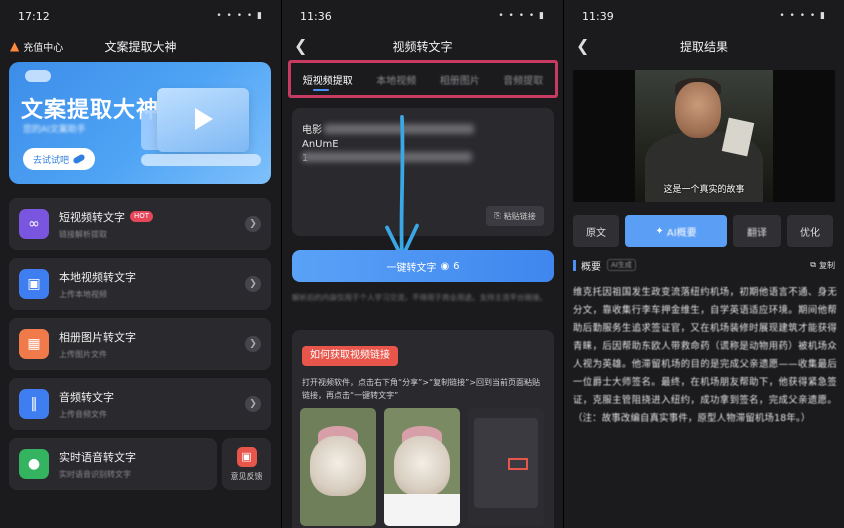 Image resolution: width=844 pixels, height=528 pixels. Describe the element at coordinates (328, 79) in the screenshot. I see `tab-short-video: 短视频提取` at that location.